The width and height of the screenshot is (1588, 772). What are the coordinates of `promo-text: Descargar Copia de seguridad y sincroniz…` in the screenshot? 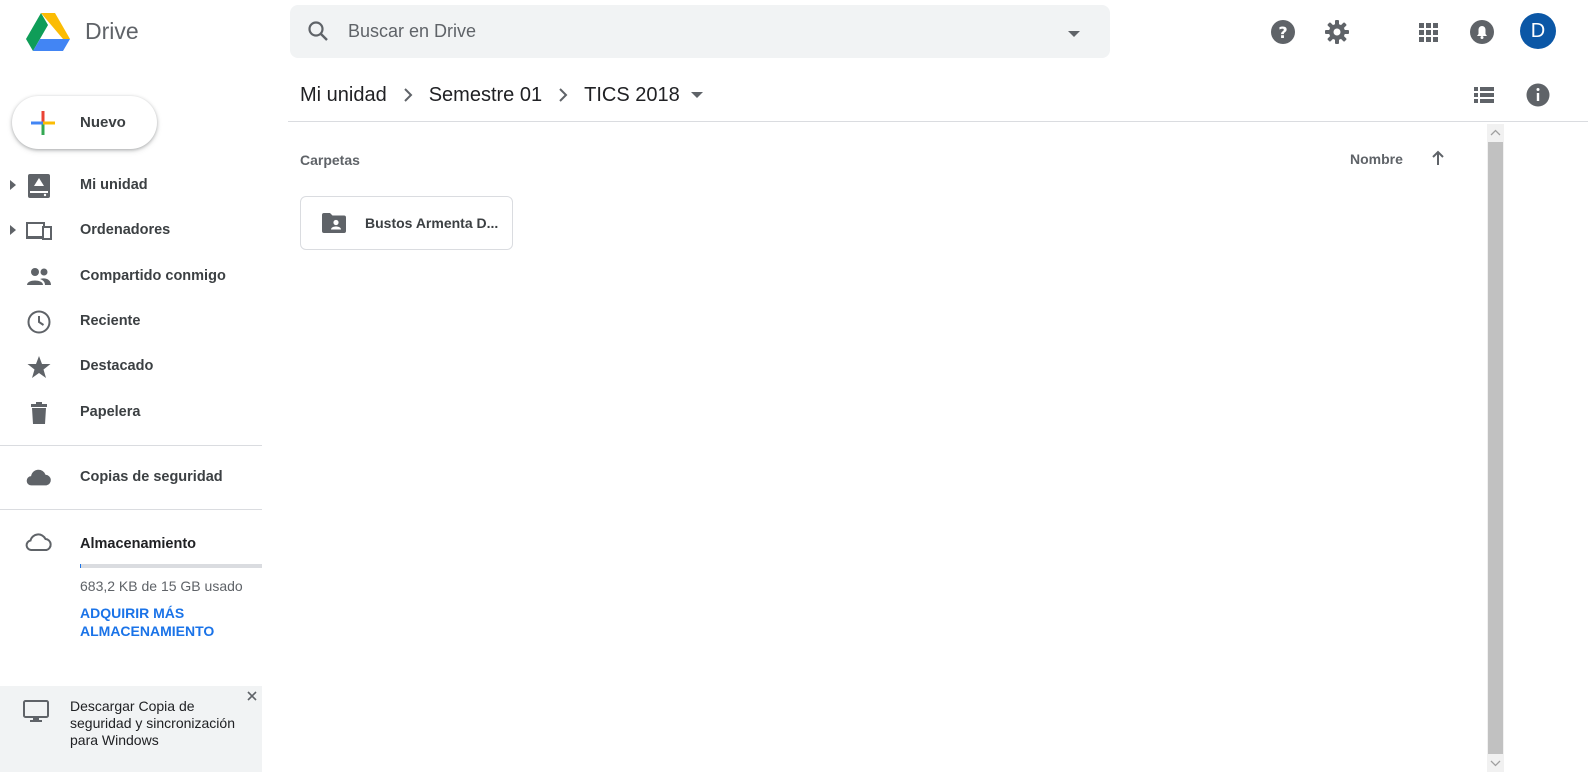 It's located at (152, 723).